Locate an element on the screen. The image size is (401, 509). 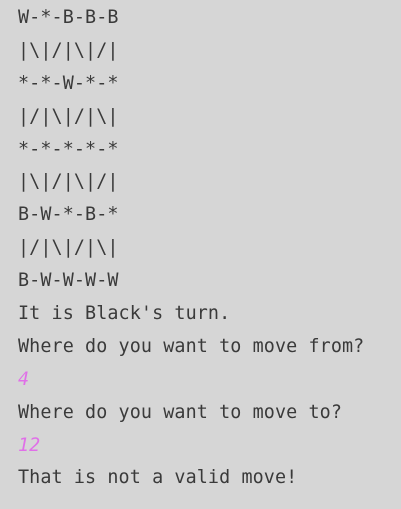
board-row-5: B-W-W-W-W is located at coordinates (68, 281).